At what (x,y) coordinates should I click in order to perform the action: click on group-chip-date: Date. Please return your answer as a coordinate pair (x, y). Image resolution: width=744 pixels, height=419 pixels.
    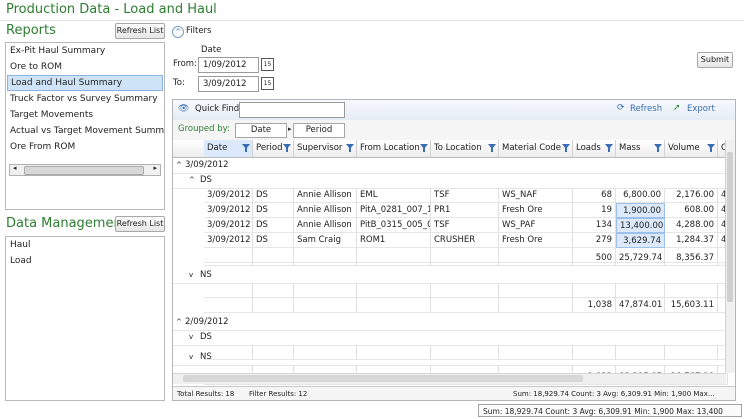
    Looking at the image, I should click on (261, 130).